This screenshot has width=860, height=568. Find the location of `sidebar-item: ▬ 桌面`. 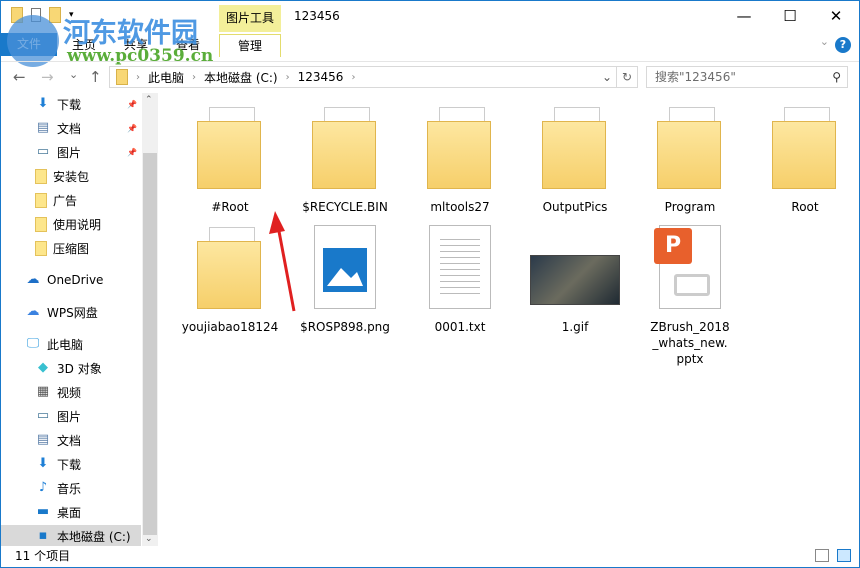

sidebar-item: ▬ 桌面 is located at coordinates (71, 512).